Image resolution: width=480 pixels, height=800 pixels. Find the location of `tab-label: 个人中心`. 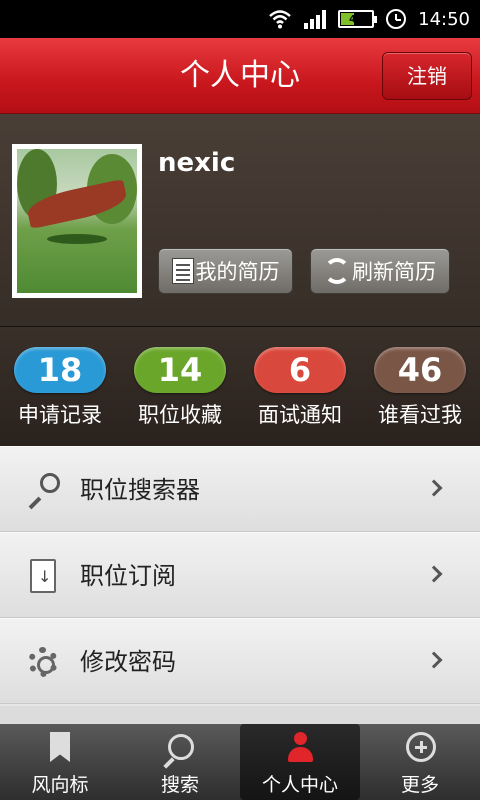

tab-label: 个人中心 is located at coordinates (299, 785).